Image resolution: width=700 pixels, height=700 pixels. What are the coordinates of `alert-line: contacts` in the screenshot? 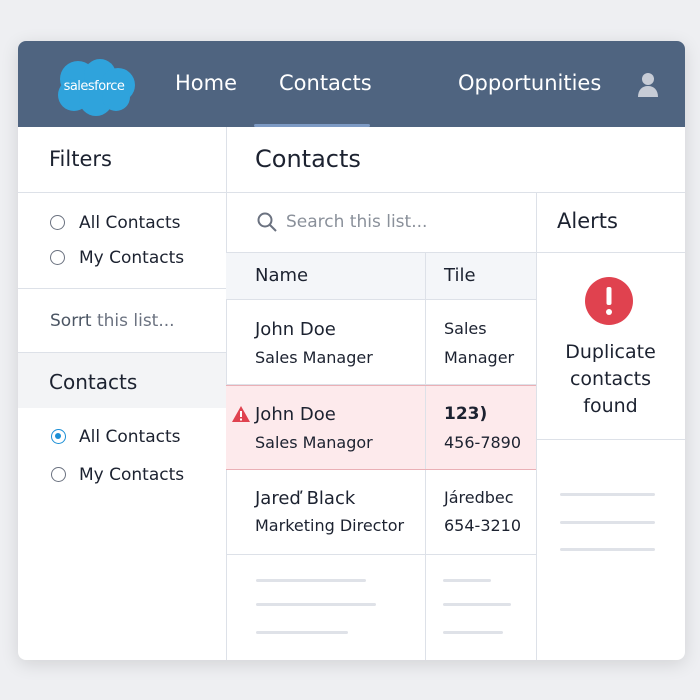 It's located at (610, 379).